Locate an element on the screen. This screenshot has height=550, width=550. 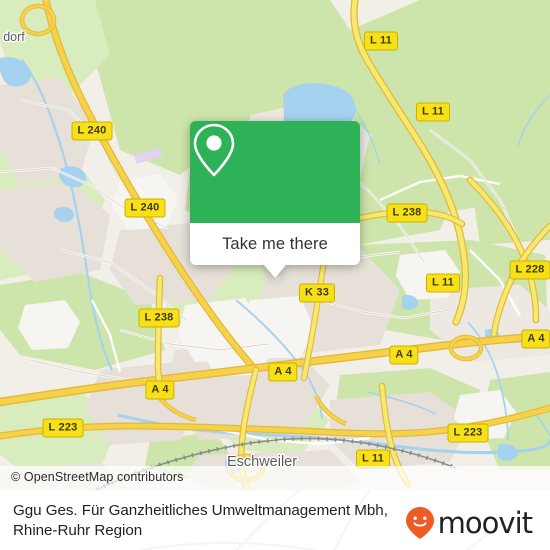
moovit-wordmark: moovit is located at coordinates (485, 522).